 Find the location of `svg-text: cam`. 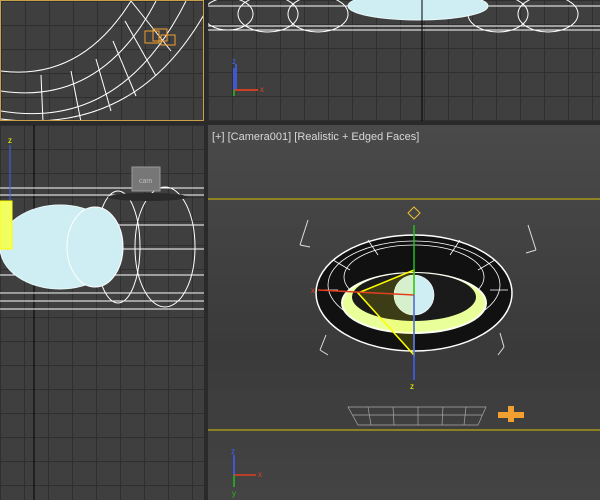

svg-text: cam is located at coordinates (145, 181).